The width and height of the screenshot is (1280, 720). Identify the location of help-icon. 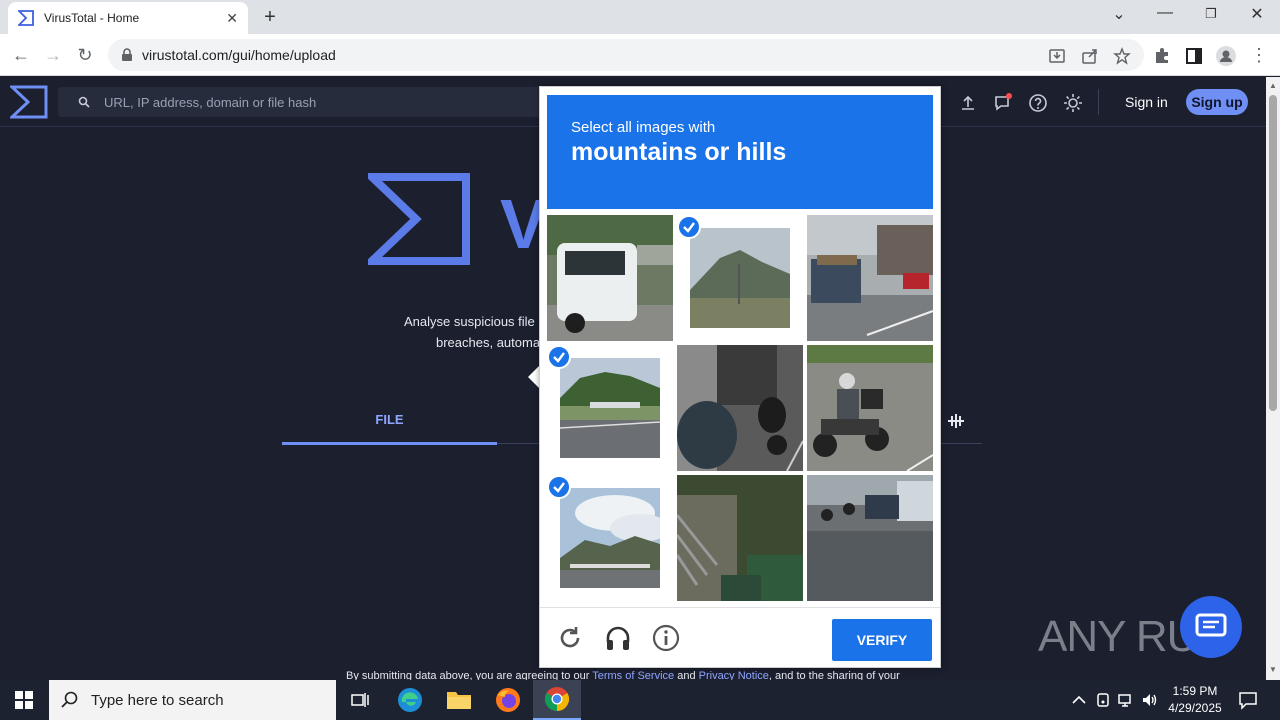
(1038, 103).